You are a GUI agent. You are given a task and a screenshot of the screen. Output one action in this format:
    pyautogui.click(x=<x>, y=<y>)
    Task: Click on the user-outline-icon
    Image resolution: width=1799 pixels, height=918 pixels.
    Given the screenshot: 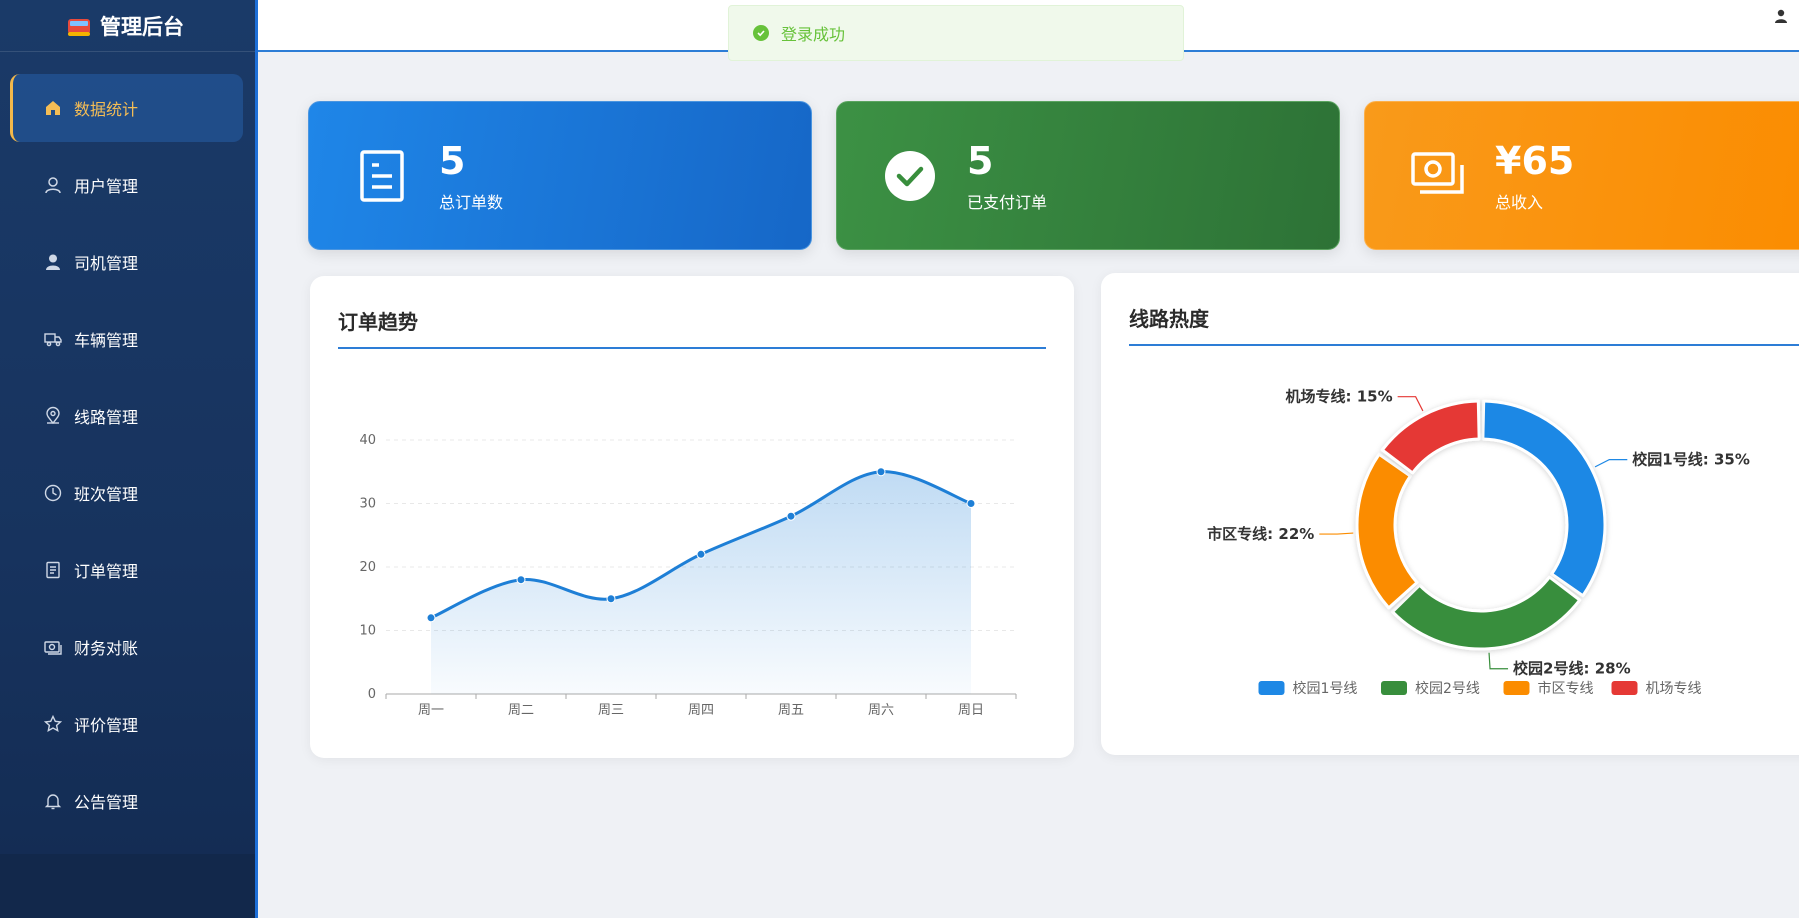 What is the action you would take?
    pyautogui.click(x=53, y=185)
    